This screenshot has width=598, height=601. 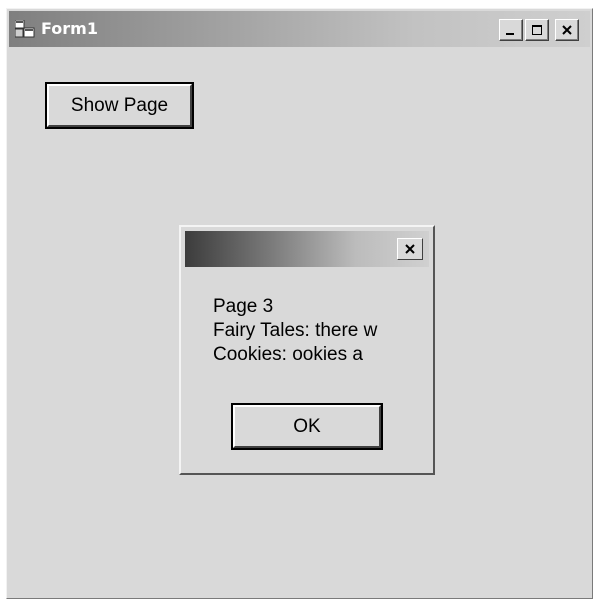 I want to click on message-line: Cookies: ookies a, so click(x=288, y=354).